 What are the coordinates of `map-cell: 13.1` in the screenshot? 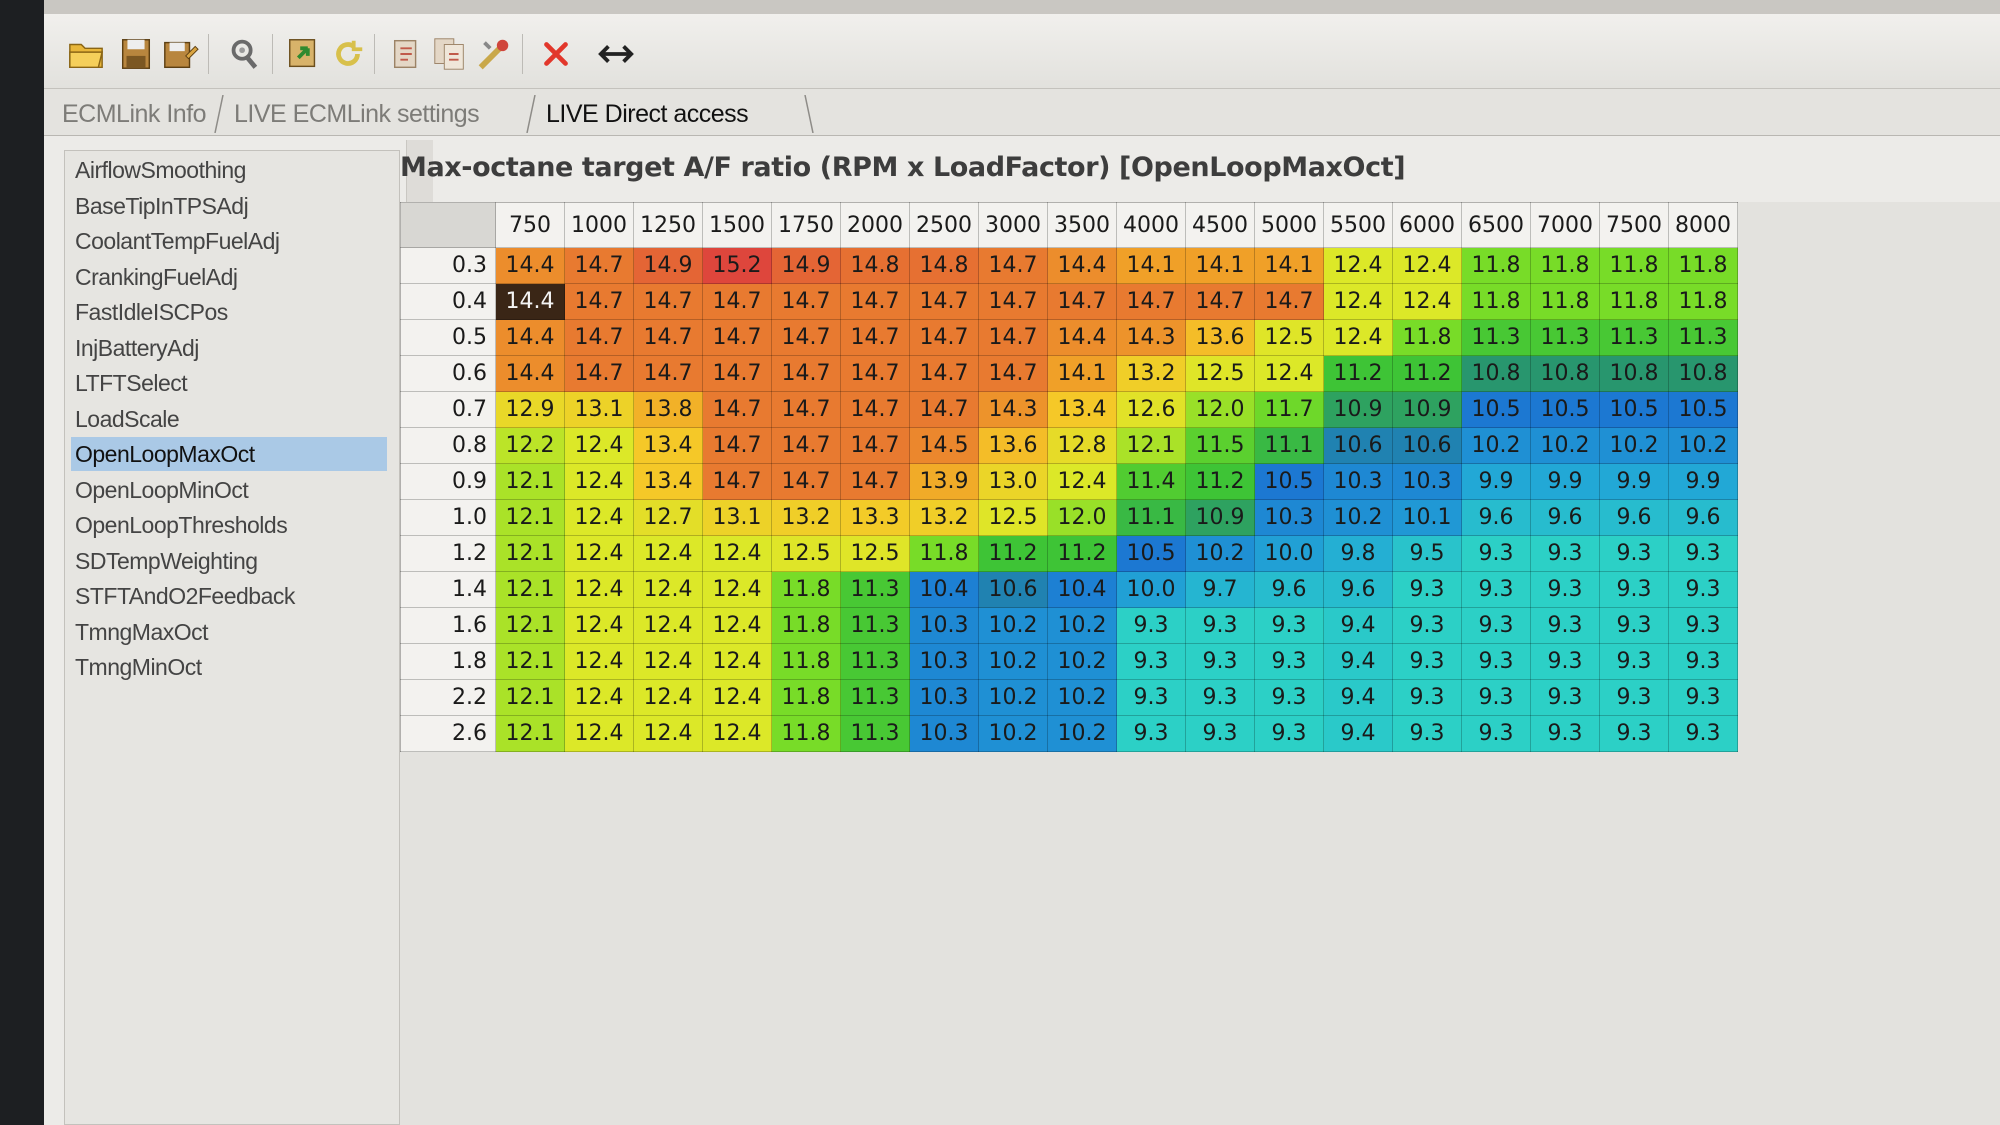 It's located at (599, 409).